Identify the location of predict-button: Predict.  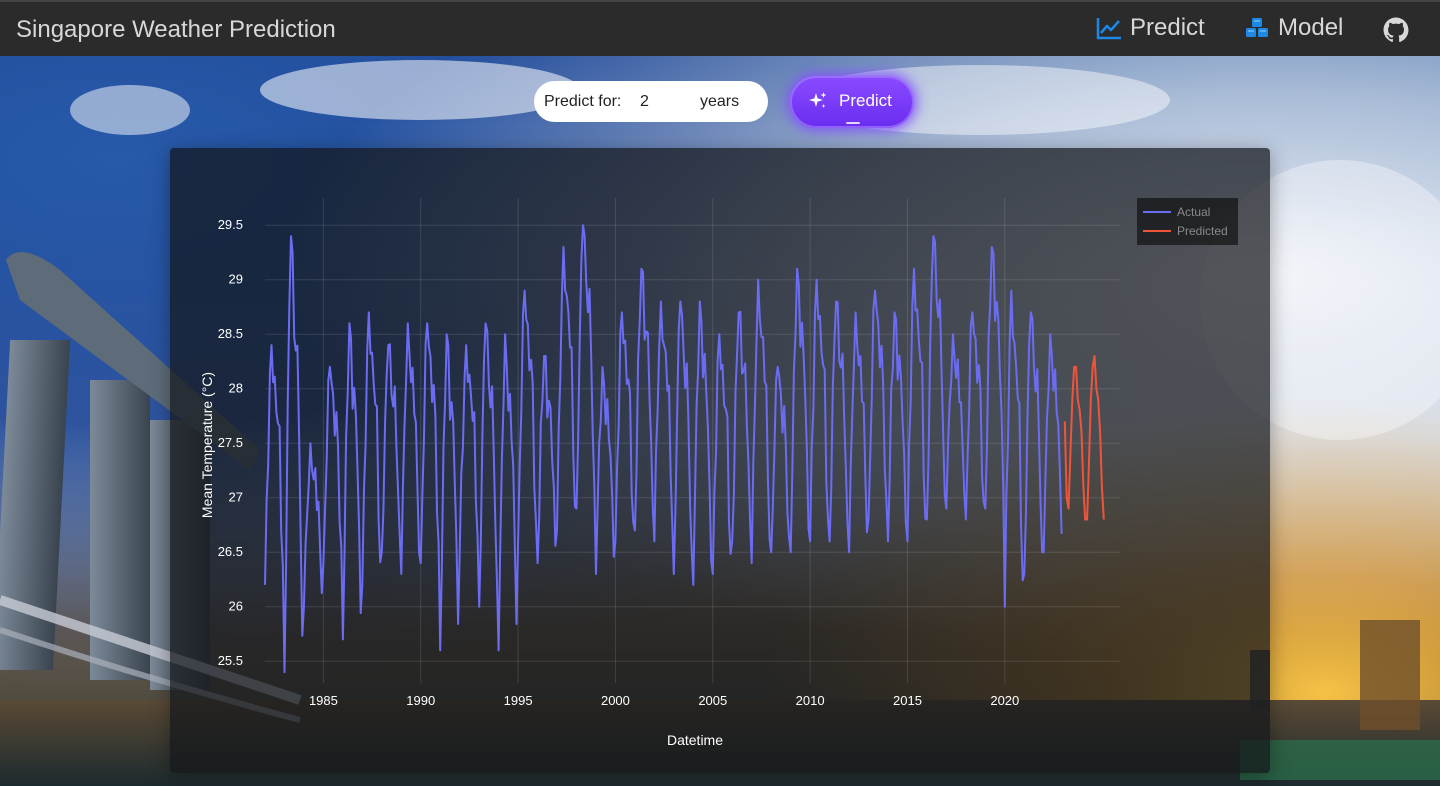
(852, 102).